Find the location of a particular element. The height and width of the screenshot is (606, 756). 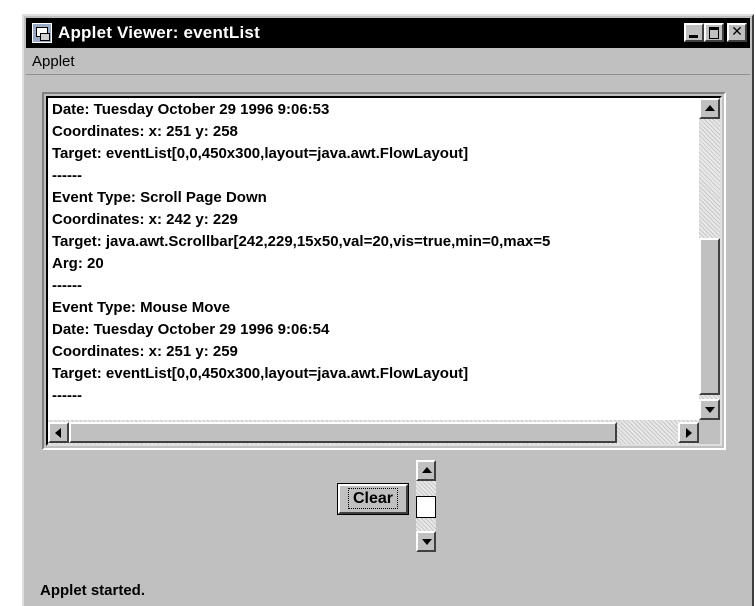

clear-button: Clear is located at coordinates (373, 499).